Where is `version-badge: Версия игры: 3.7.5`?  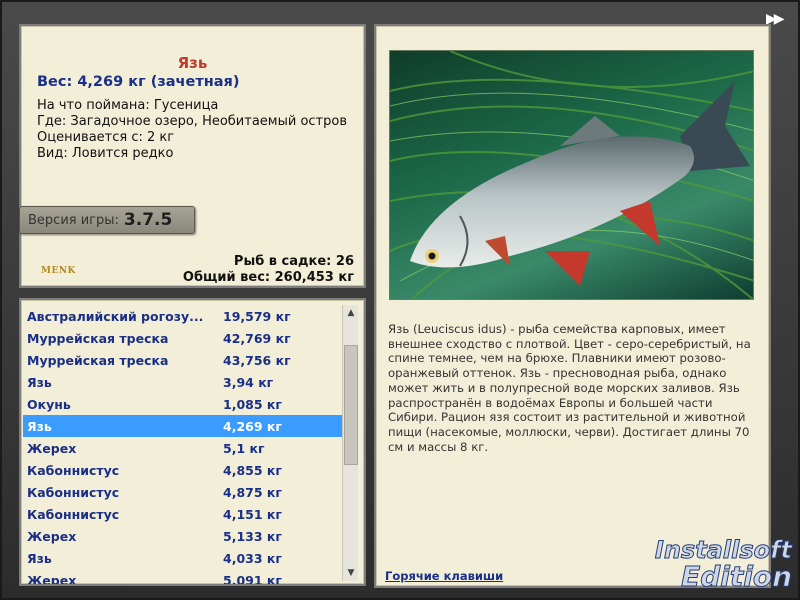
version-badge: Версия игры: 3.7.5 is located at coordinates (107, 220).